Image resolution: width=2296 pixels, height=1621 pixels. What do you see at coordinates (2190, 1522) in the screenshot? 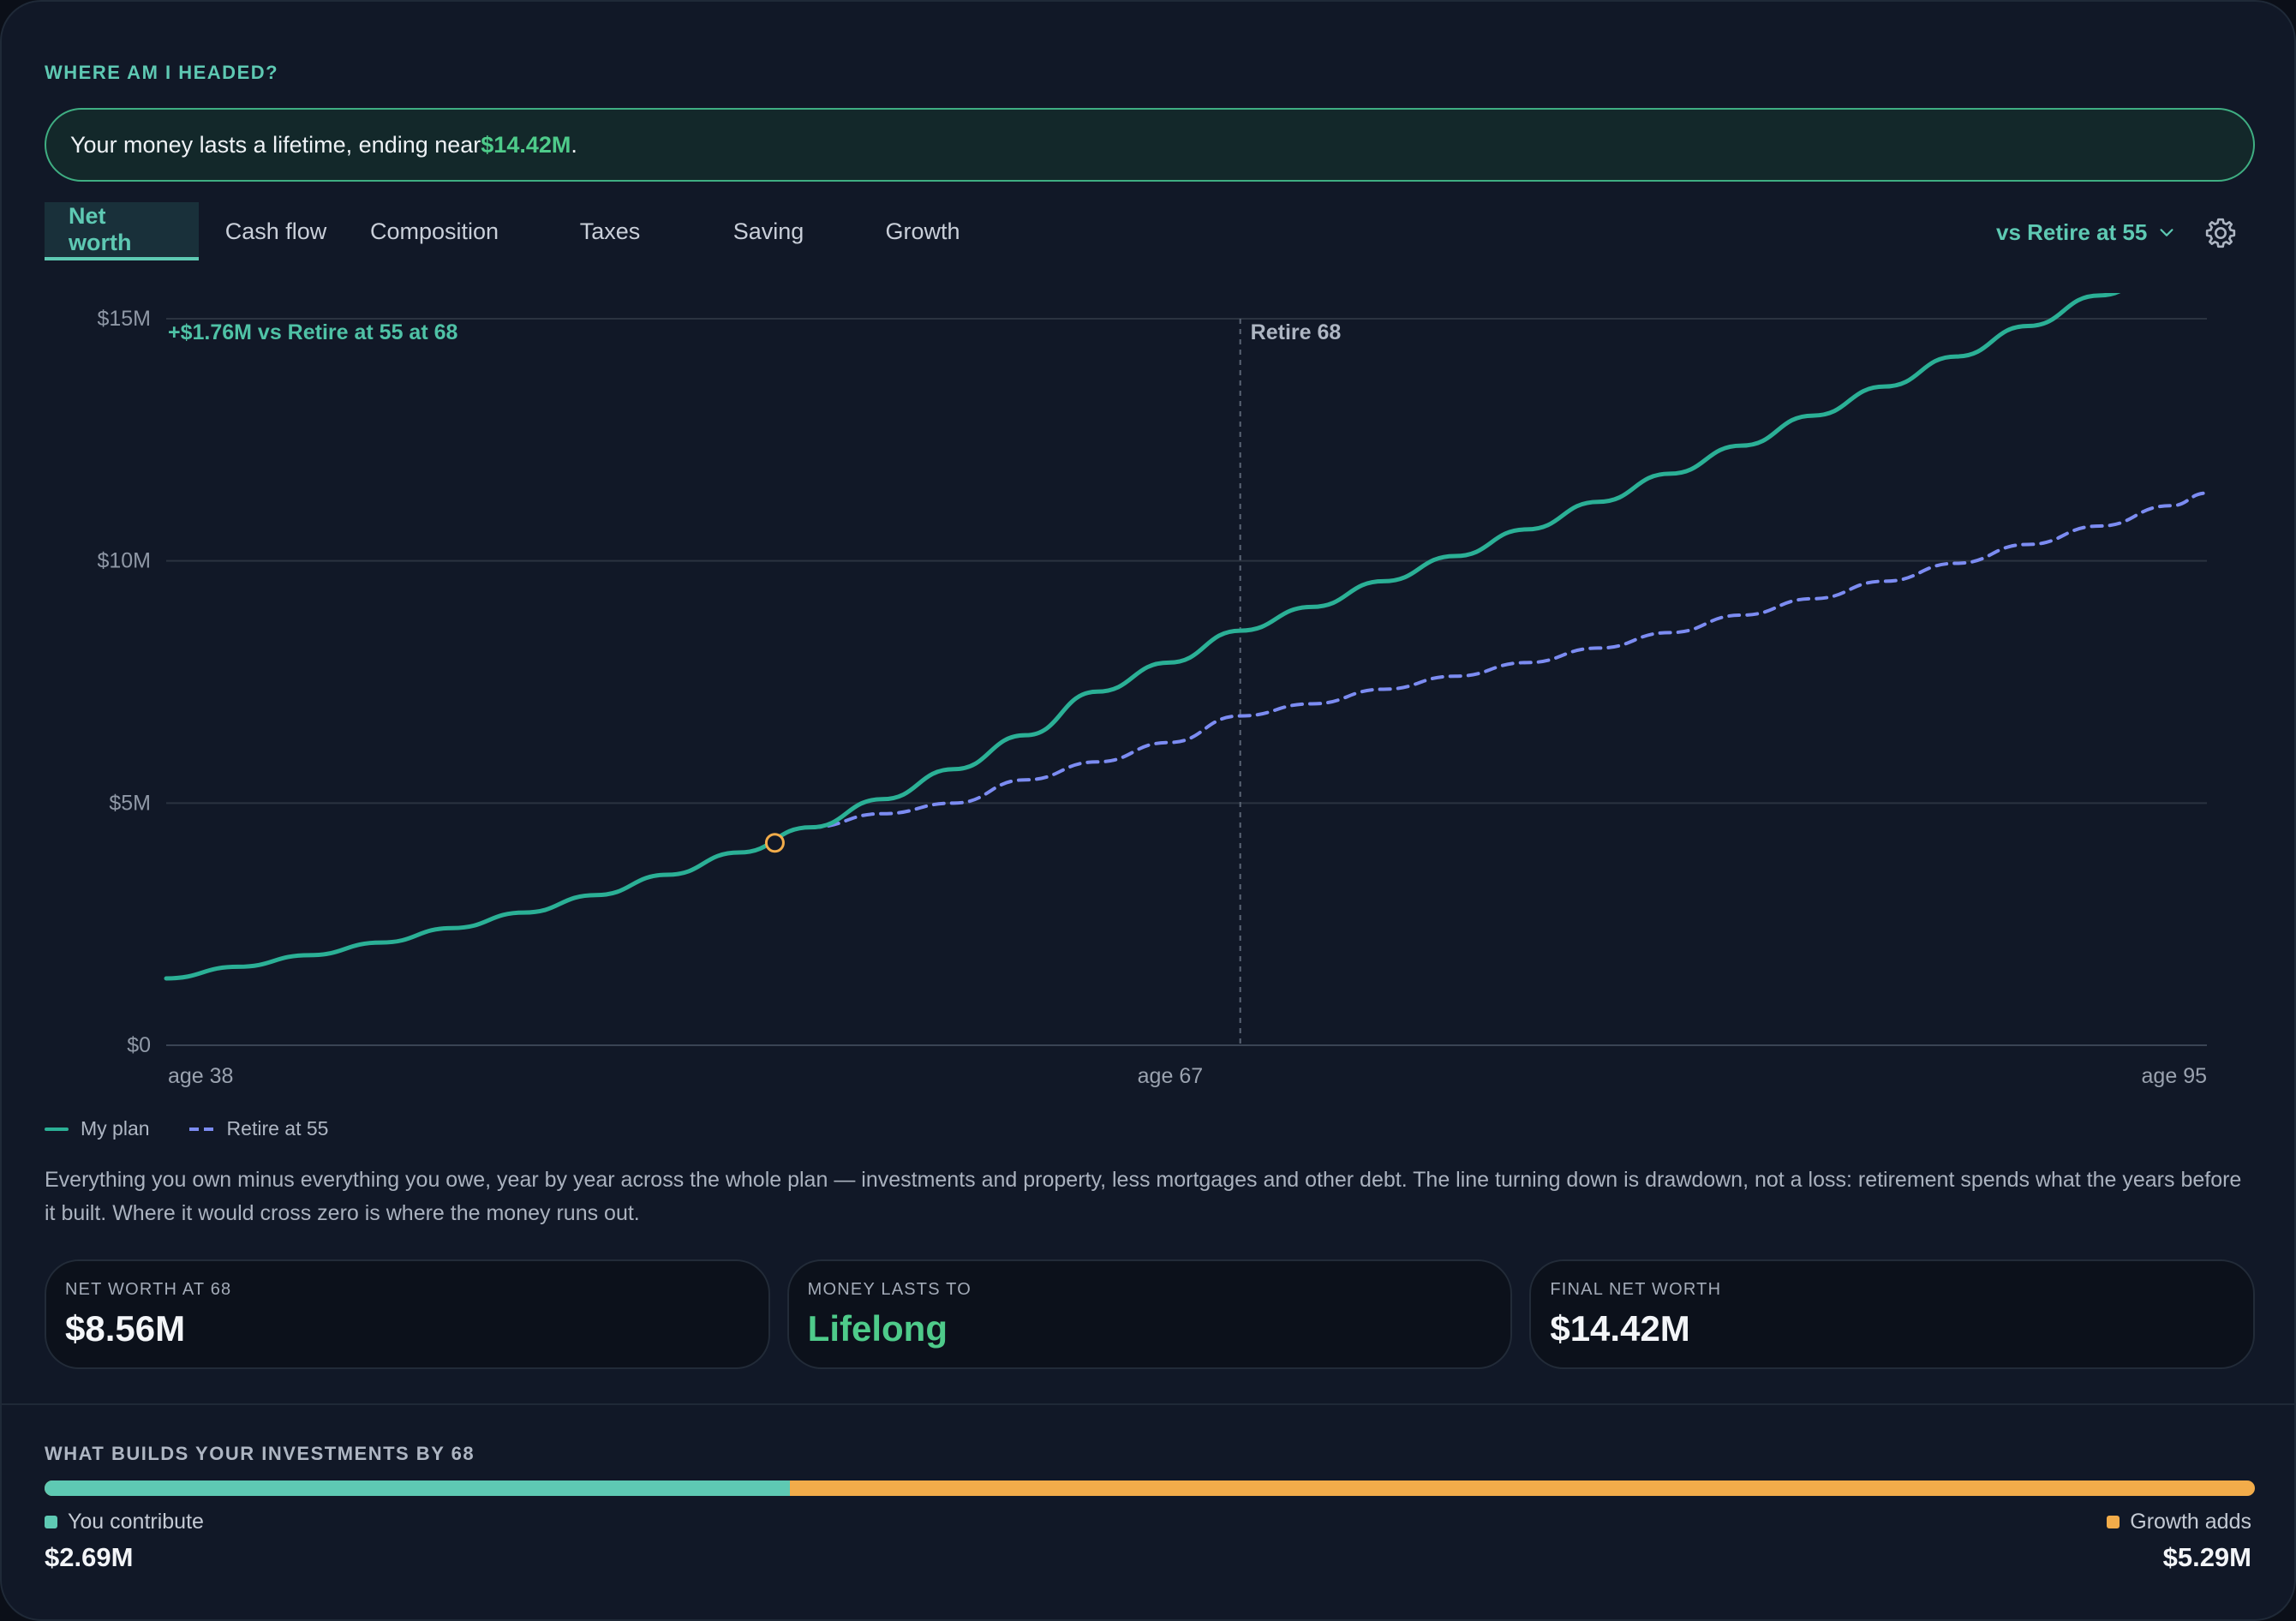
I see `growth-label: Growth adds` at bounding box center [2190, 1522].